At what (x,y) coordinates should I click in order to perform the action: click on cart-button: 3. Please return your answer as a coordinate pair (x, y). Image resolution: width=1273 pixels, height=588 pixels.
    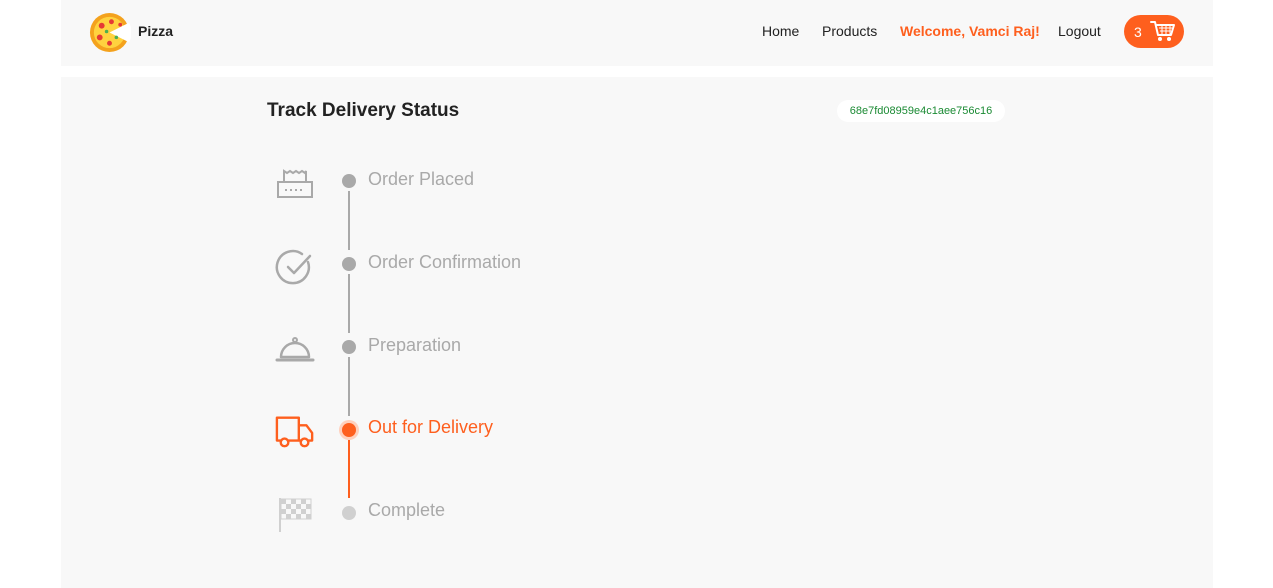
    Looking at the image, I should click on (1154, 31).